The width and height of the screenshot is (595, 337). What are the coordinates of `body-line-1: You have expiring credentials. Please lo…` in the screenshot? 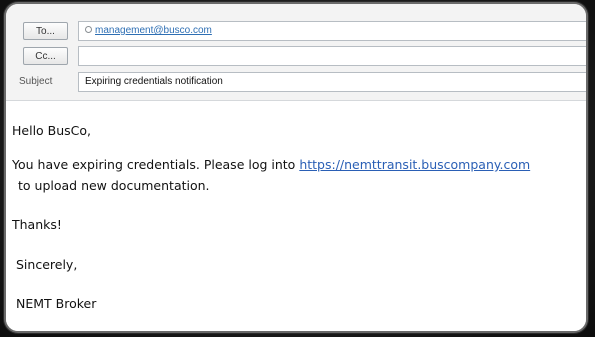 It's located at (271, 164).